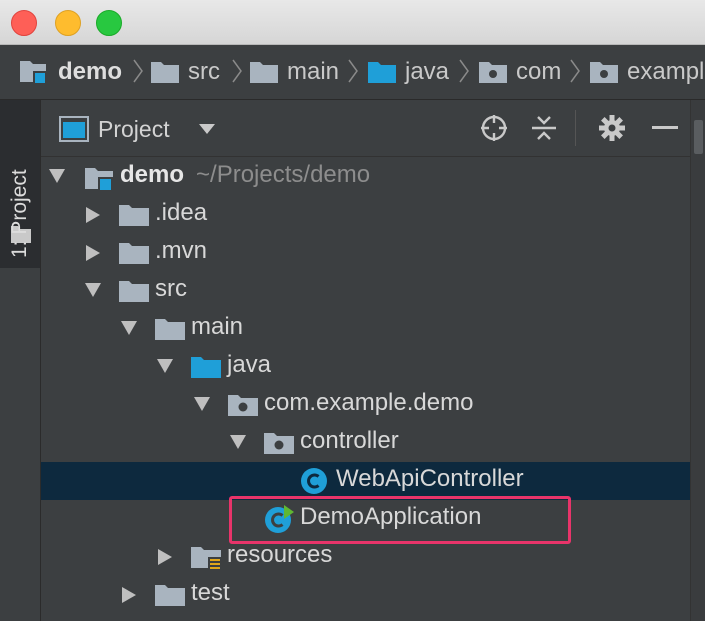  I want to click on project-tab-label: 1: Project, so click(19, 213).